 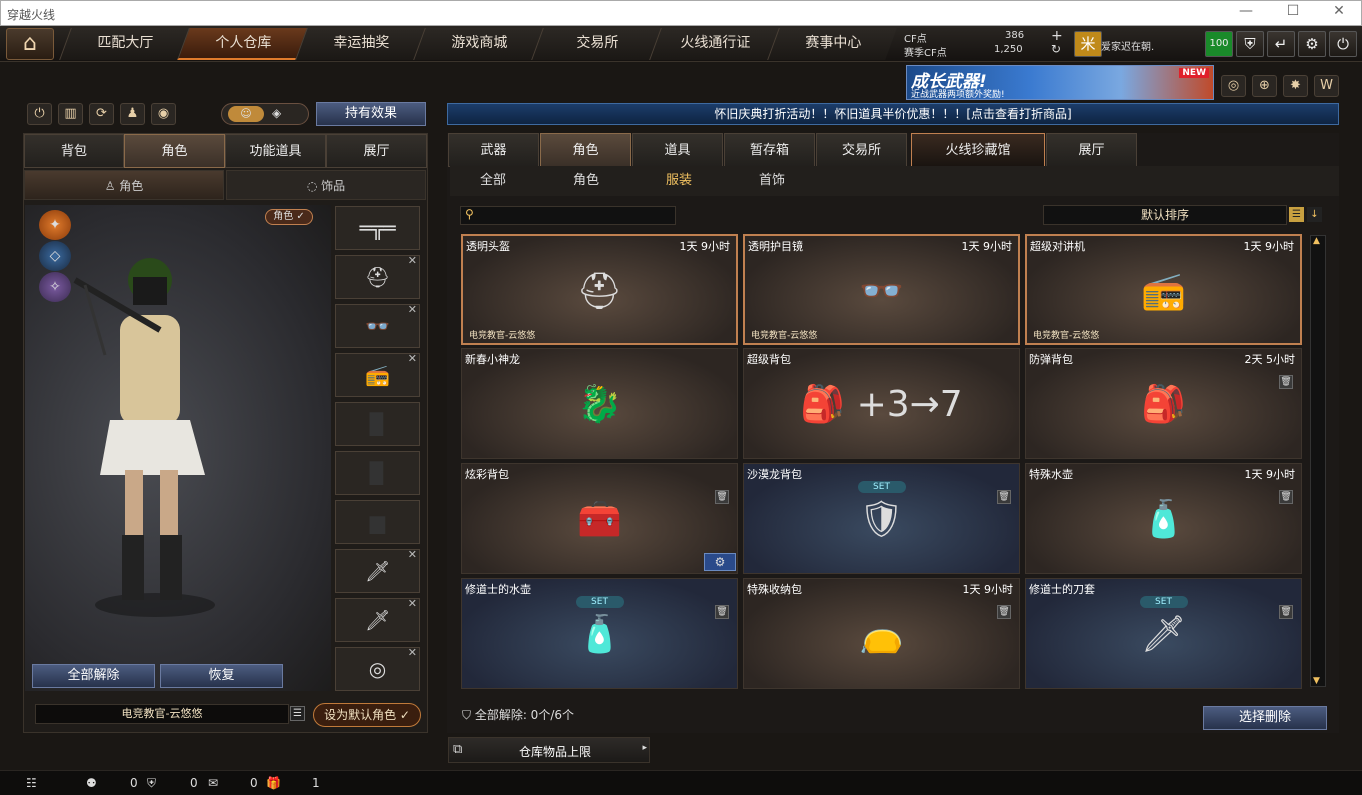 I want to click on maximize-button: ☐, so click(x=1293, y=13).